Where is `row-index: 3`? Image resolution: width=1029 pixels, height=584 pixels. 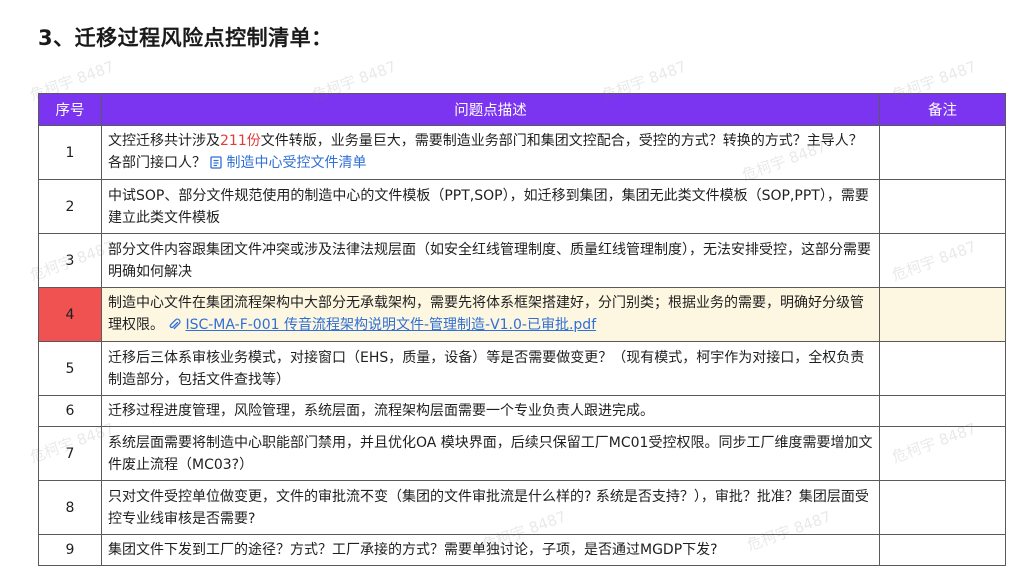 row-index: 3 is located at coordinates (70, 260).